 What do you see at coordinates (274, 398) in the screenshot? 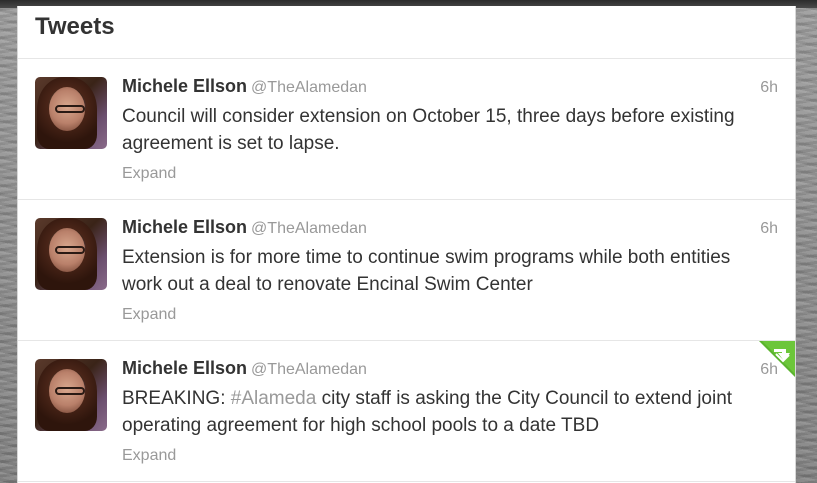
I see `hashtag-link: #Alameda` at bounding box center [274, 398].